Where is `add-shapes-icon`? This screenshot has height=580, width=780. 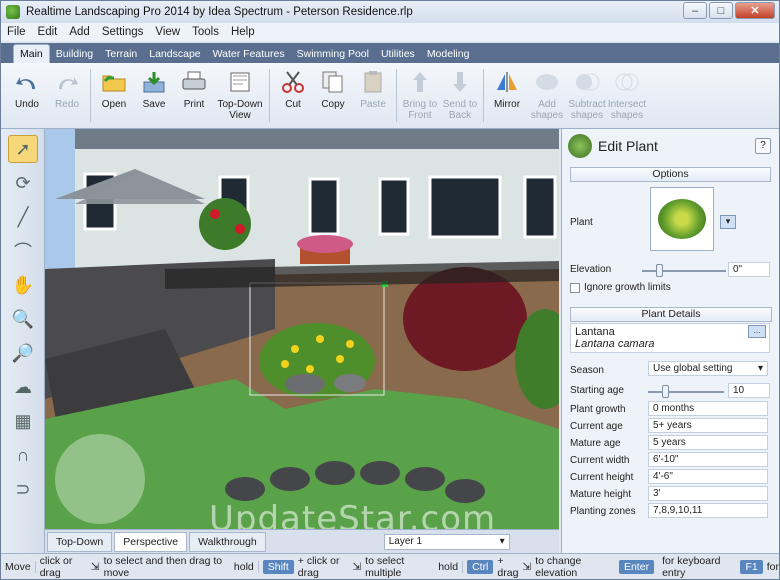 add-shapes-icon is located at coordinates (547, 82).